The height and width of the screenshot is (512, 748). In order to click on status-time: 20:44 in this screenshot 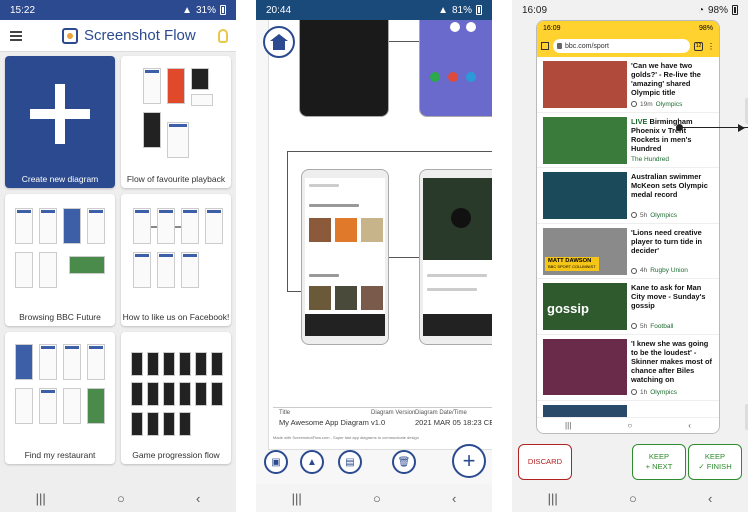, I will do `click(279, 10)`.